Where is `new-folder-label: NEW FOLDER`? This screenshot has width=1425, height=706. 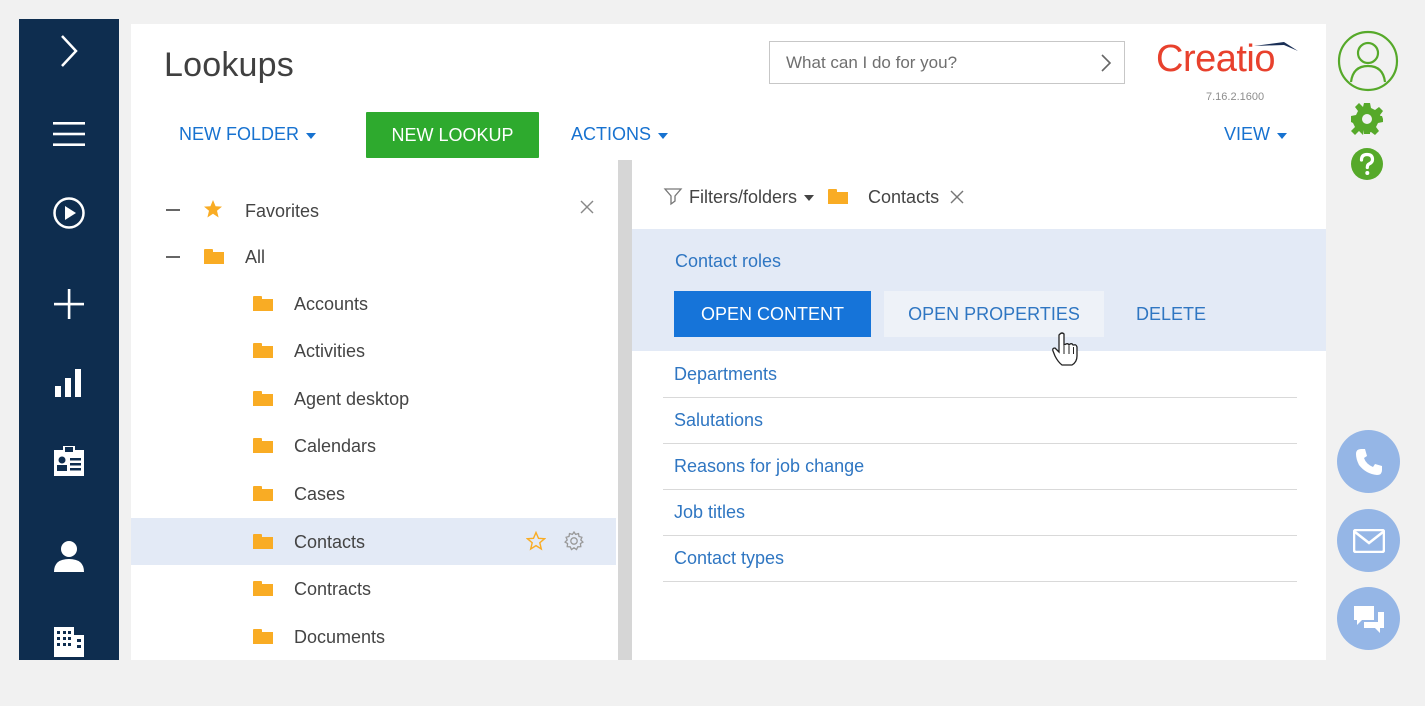 new-folder-label: NEW FOLDER is located at coordinates (239, 134).